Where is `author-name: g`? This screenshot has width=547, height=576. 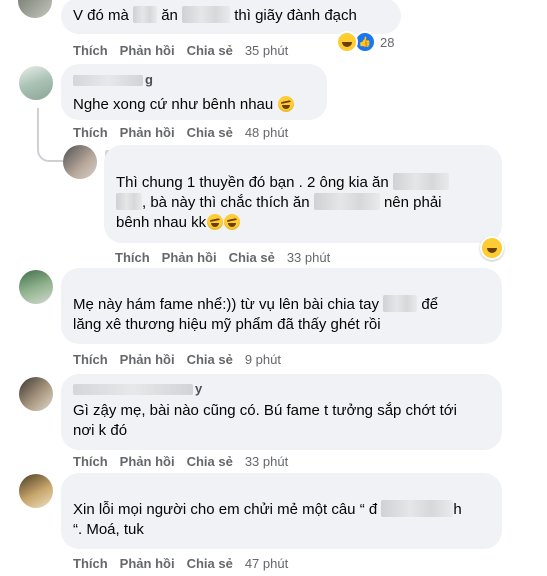
author-name: g is located at coordinates (194, 79).